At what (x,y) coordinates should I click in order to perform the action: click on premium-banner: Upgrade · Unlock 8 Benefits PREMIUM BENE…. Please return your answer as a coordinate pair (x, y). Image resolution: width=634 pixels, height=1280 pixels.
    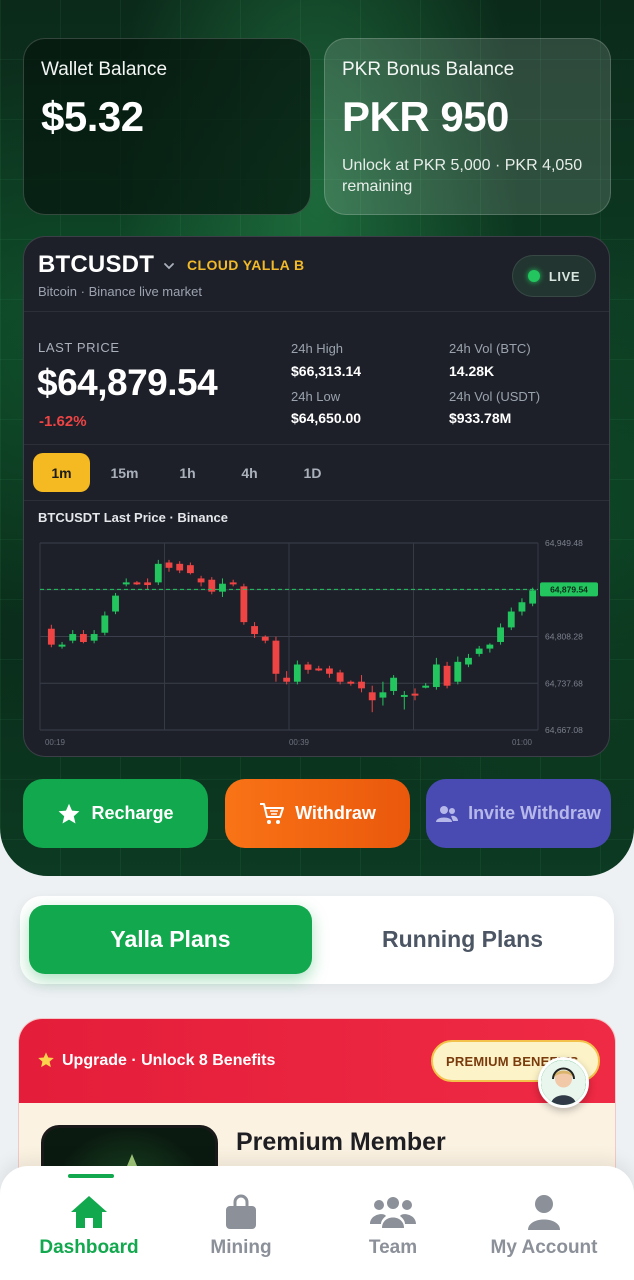
    Looking at the image, I should click on (317, 1061).